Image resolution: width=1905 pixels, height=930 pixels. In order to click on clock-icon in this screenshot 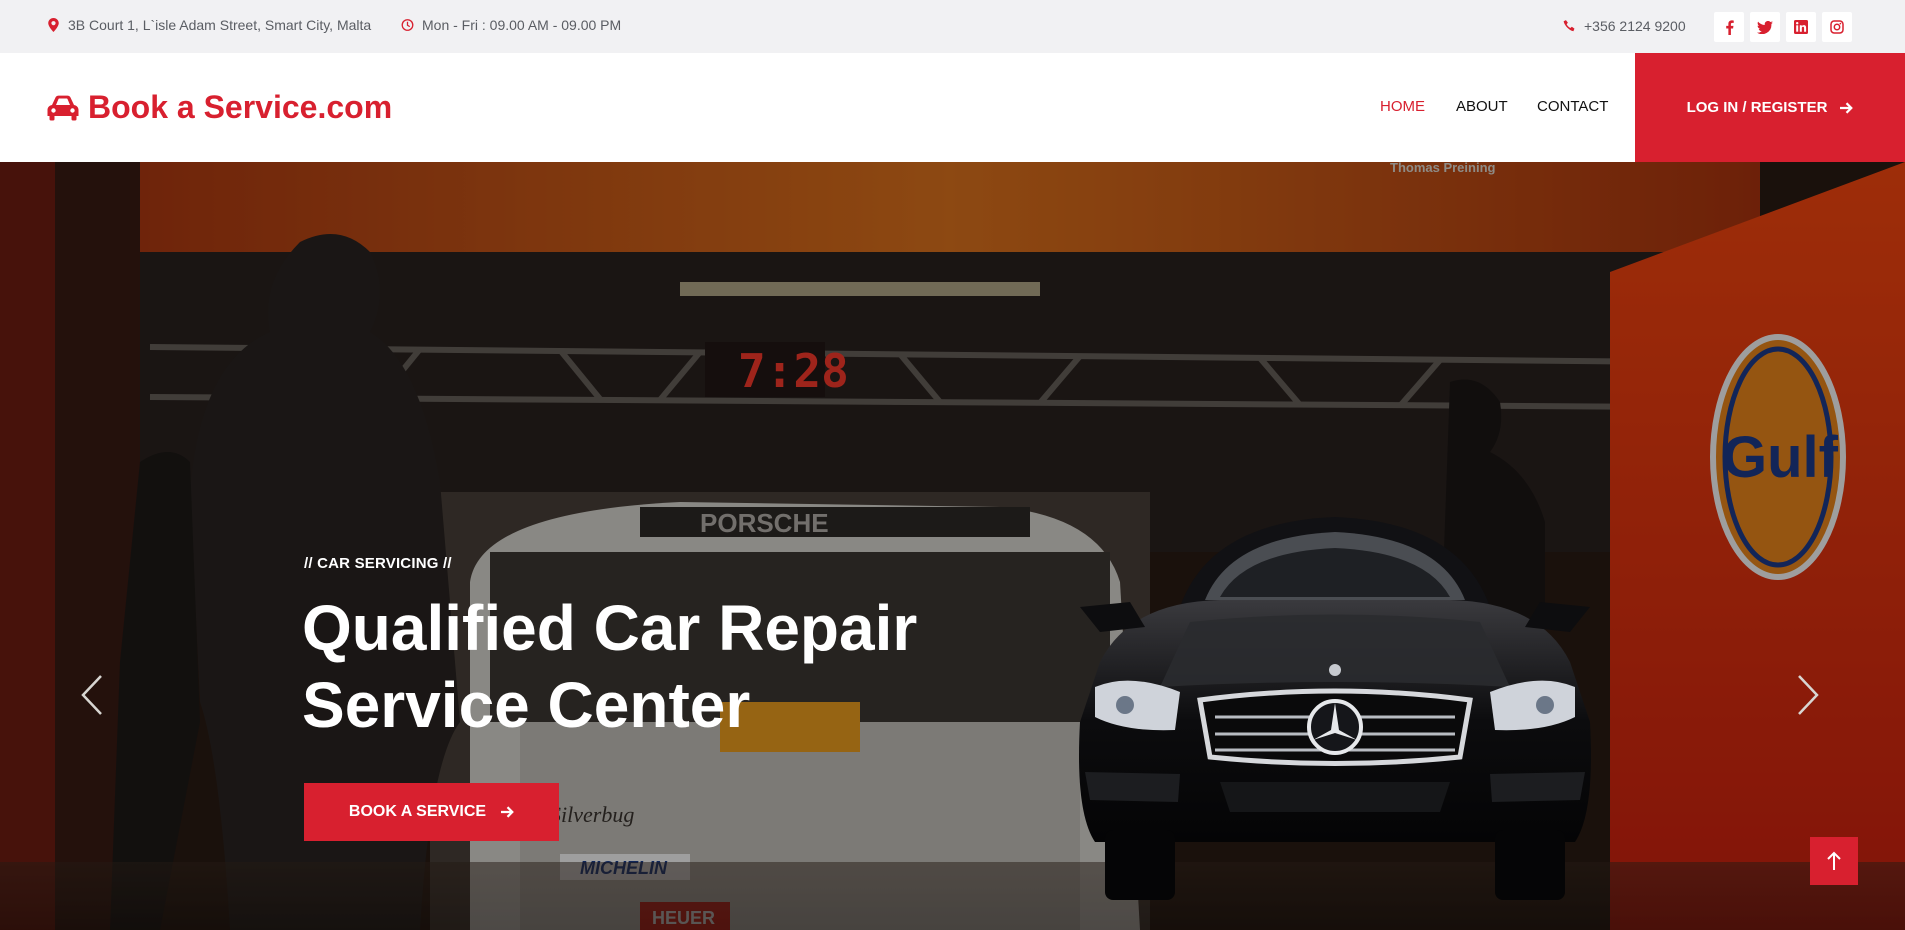, I will do `click(407, 25)`.